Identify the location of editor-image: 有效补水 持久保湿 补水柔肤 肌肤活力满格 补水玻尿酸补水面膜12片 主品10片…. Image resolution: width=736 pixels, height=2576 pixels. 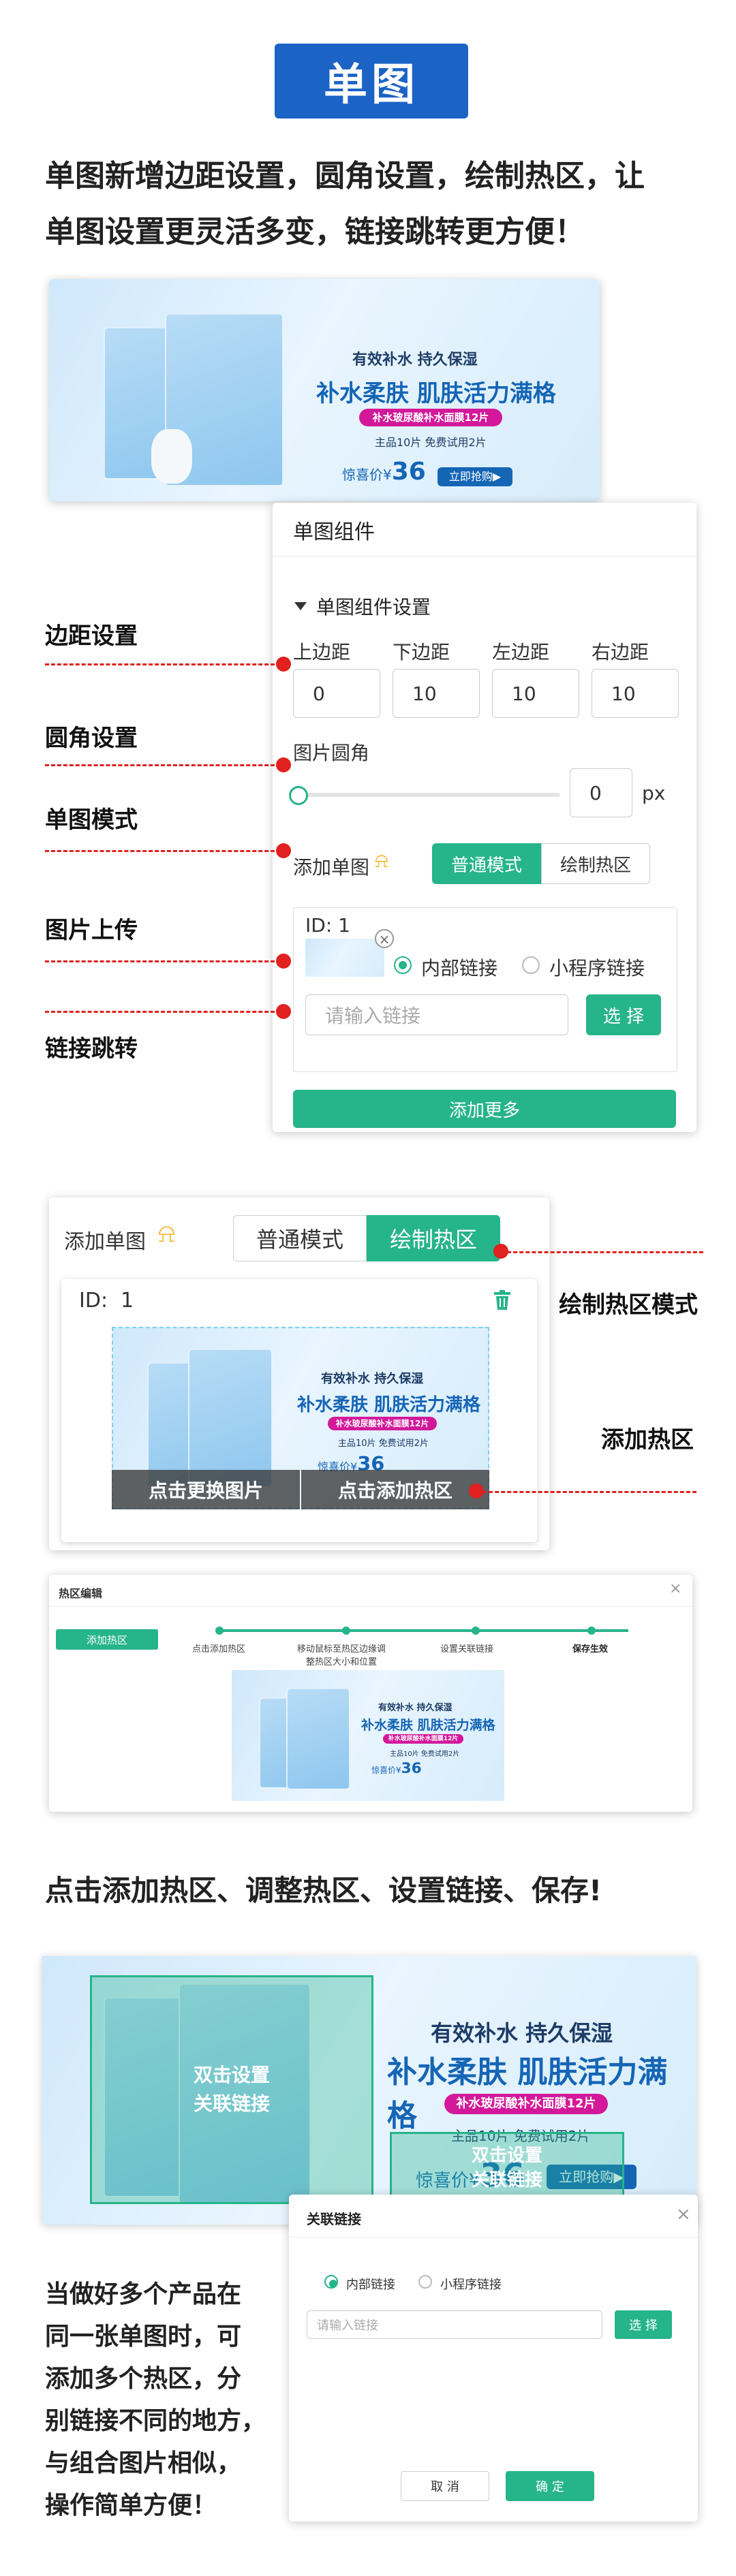
(368, 1736).